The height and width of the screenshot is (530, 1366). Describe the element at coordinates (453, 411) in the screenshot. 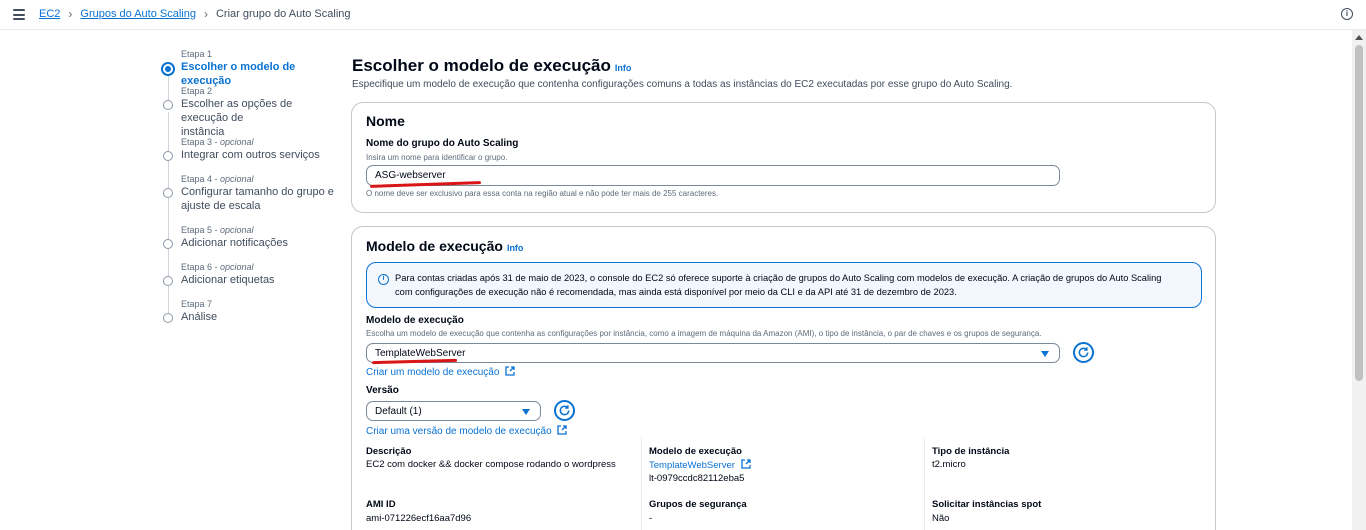

I see `version-select: Default (1)` at that location.